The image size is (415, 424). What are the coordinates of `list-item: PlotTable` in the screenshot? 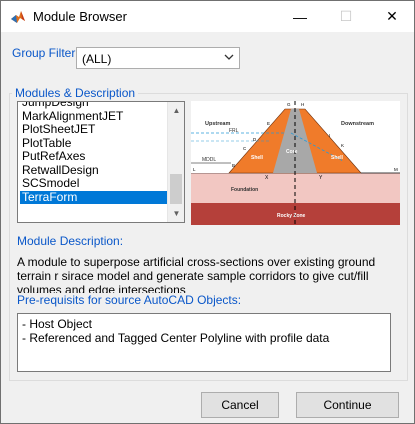 It's located at (94, 143).